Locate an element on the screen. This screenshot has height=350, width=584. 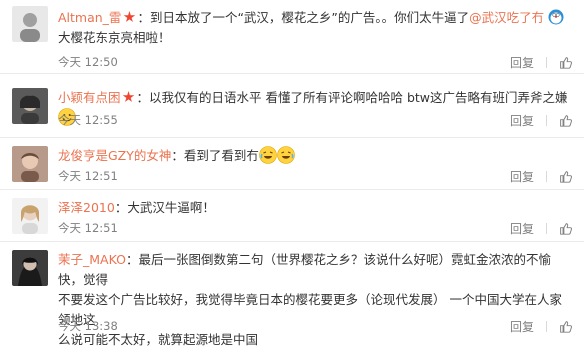
comment-text: ：以我仅有的日语水平 看懂了所有评论啊哈哈哈 btw这广告略有班门弄斧之嫌 is located at coordinates (352, 97).